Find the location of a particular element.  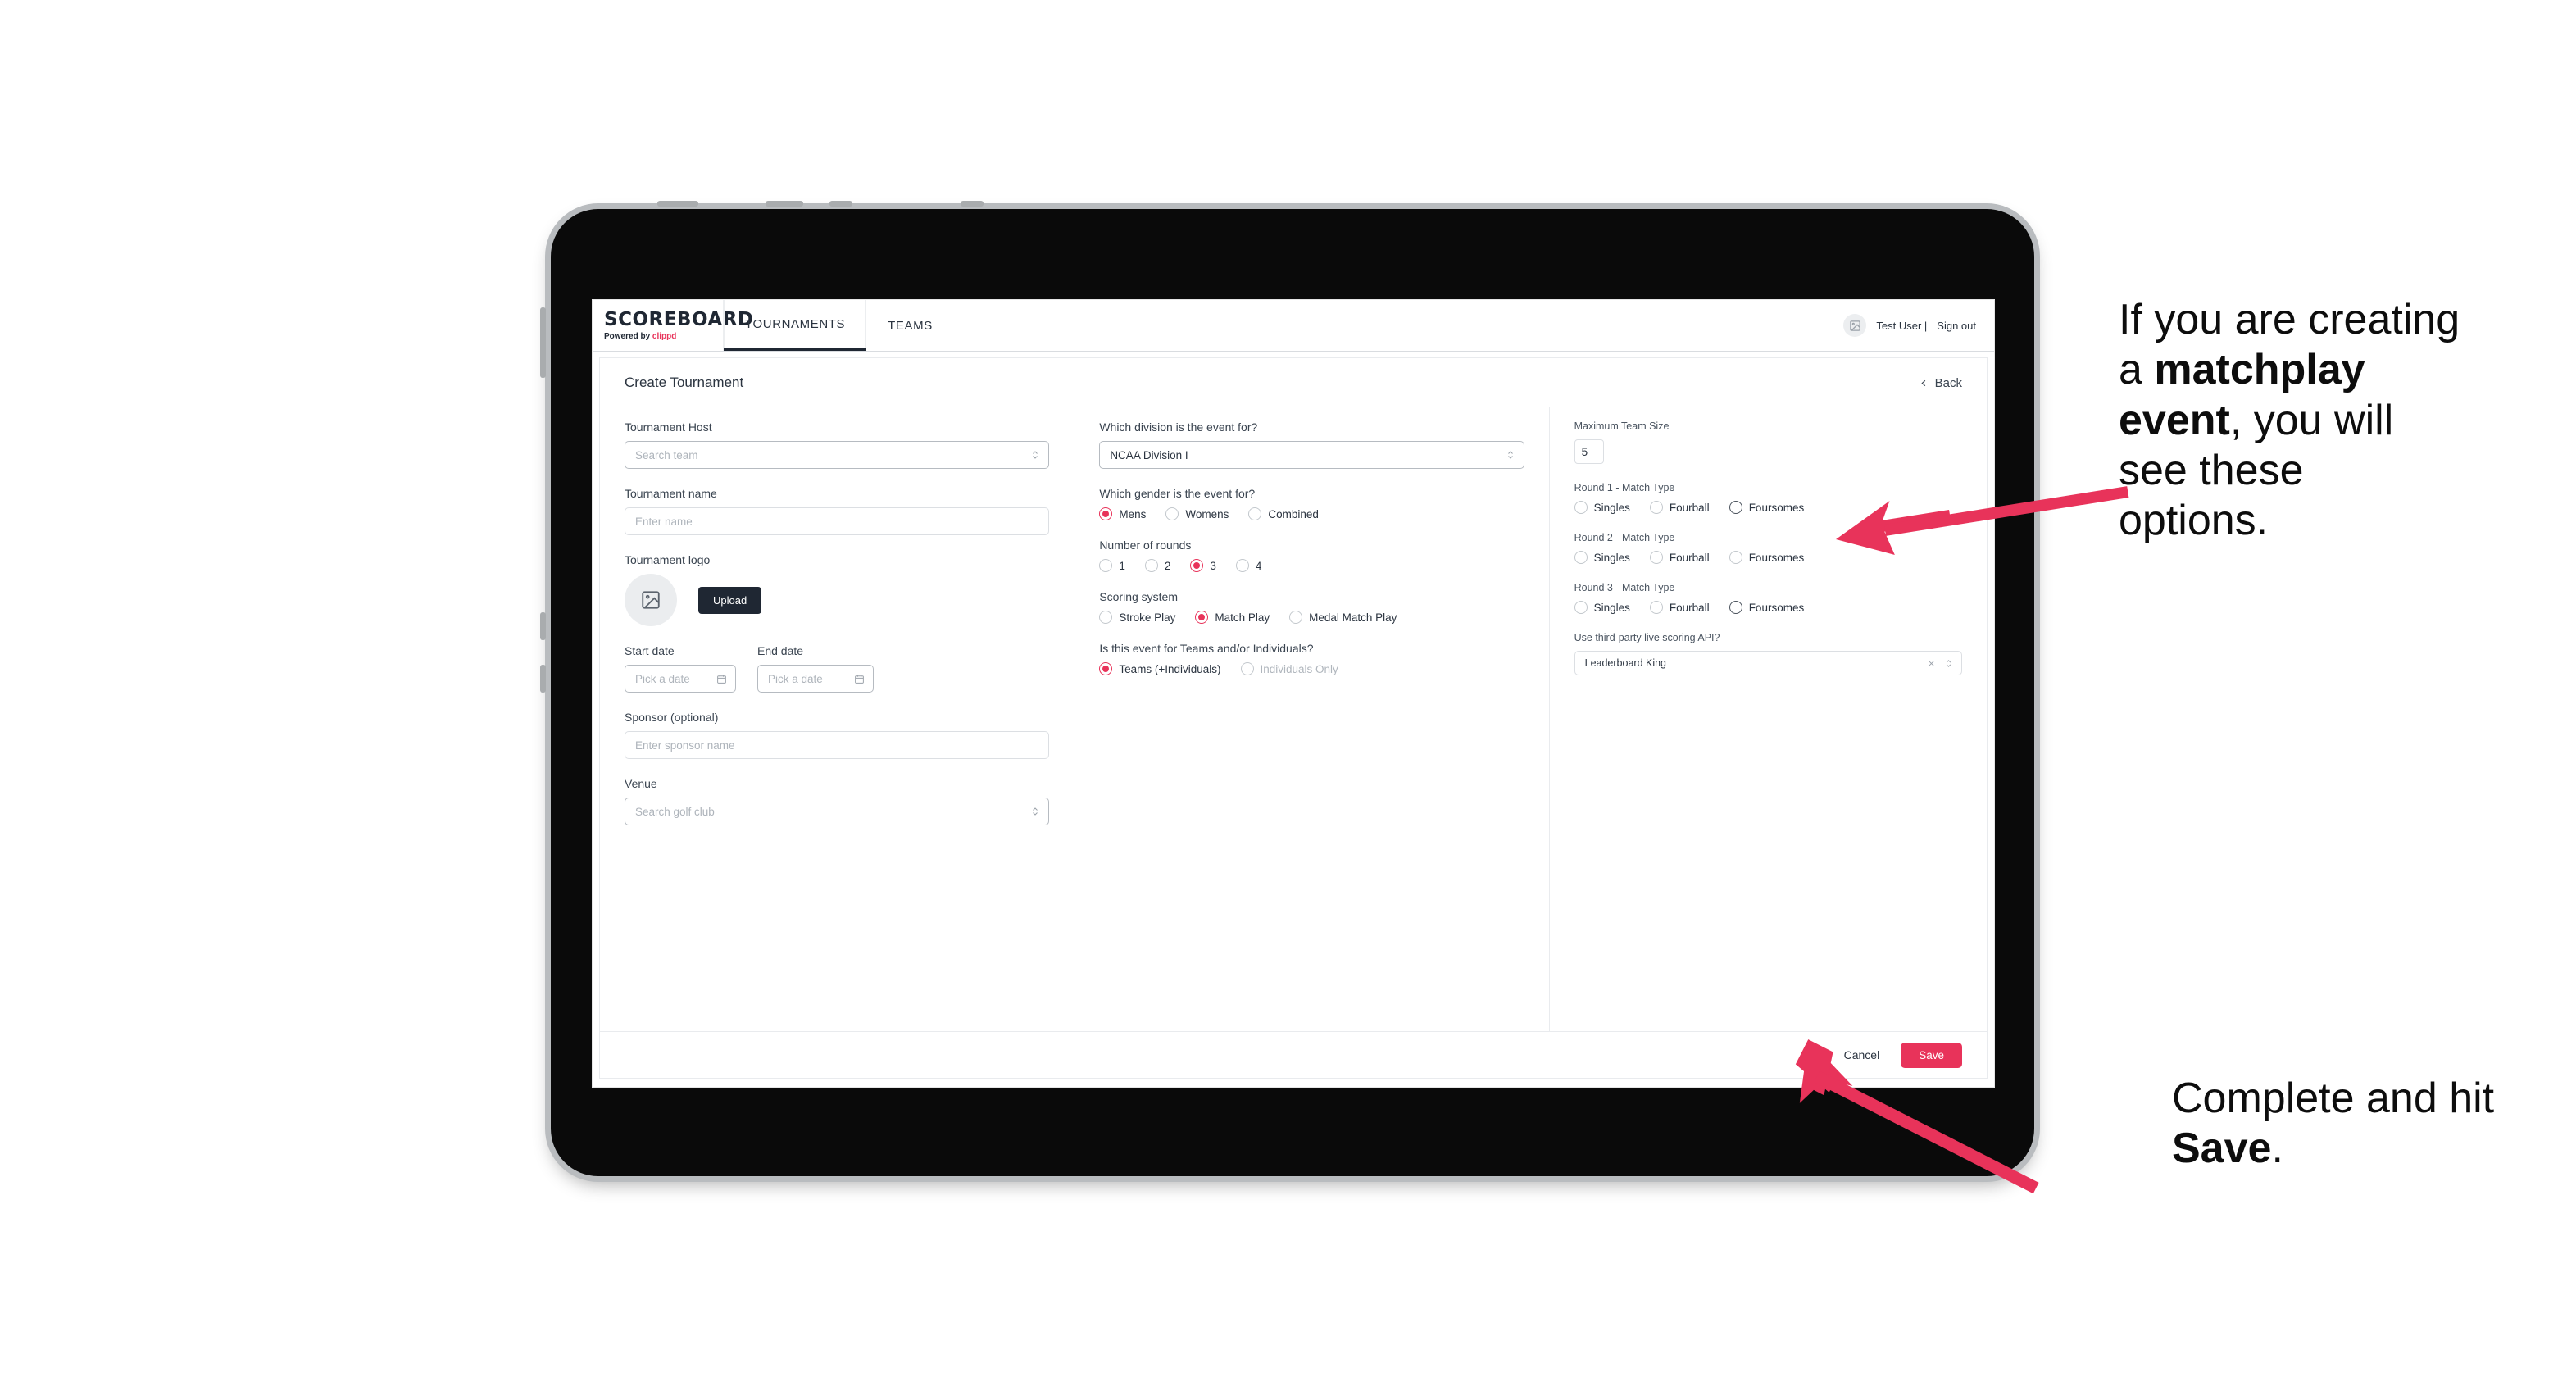

teams-radio-individuals-only-label: Individuals Only is located at coordinates (1299, 668).